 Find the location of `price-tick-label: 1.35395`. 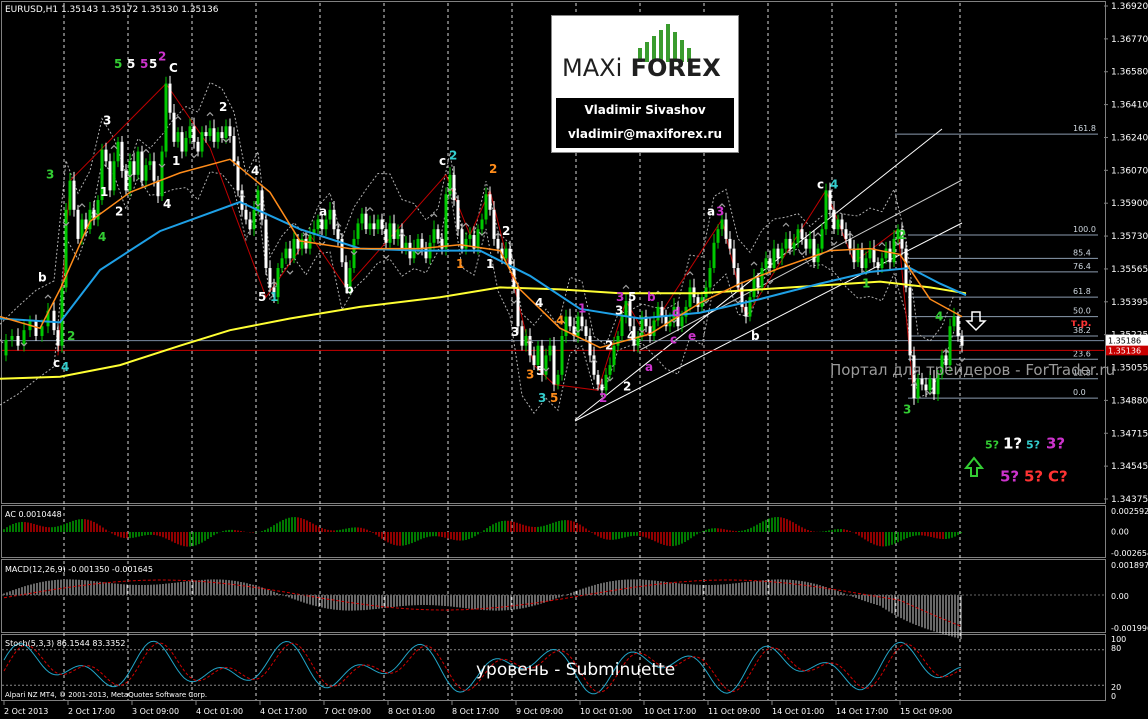

price-tick-label: 1.35395 is located at coordinates (1129, 303).